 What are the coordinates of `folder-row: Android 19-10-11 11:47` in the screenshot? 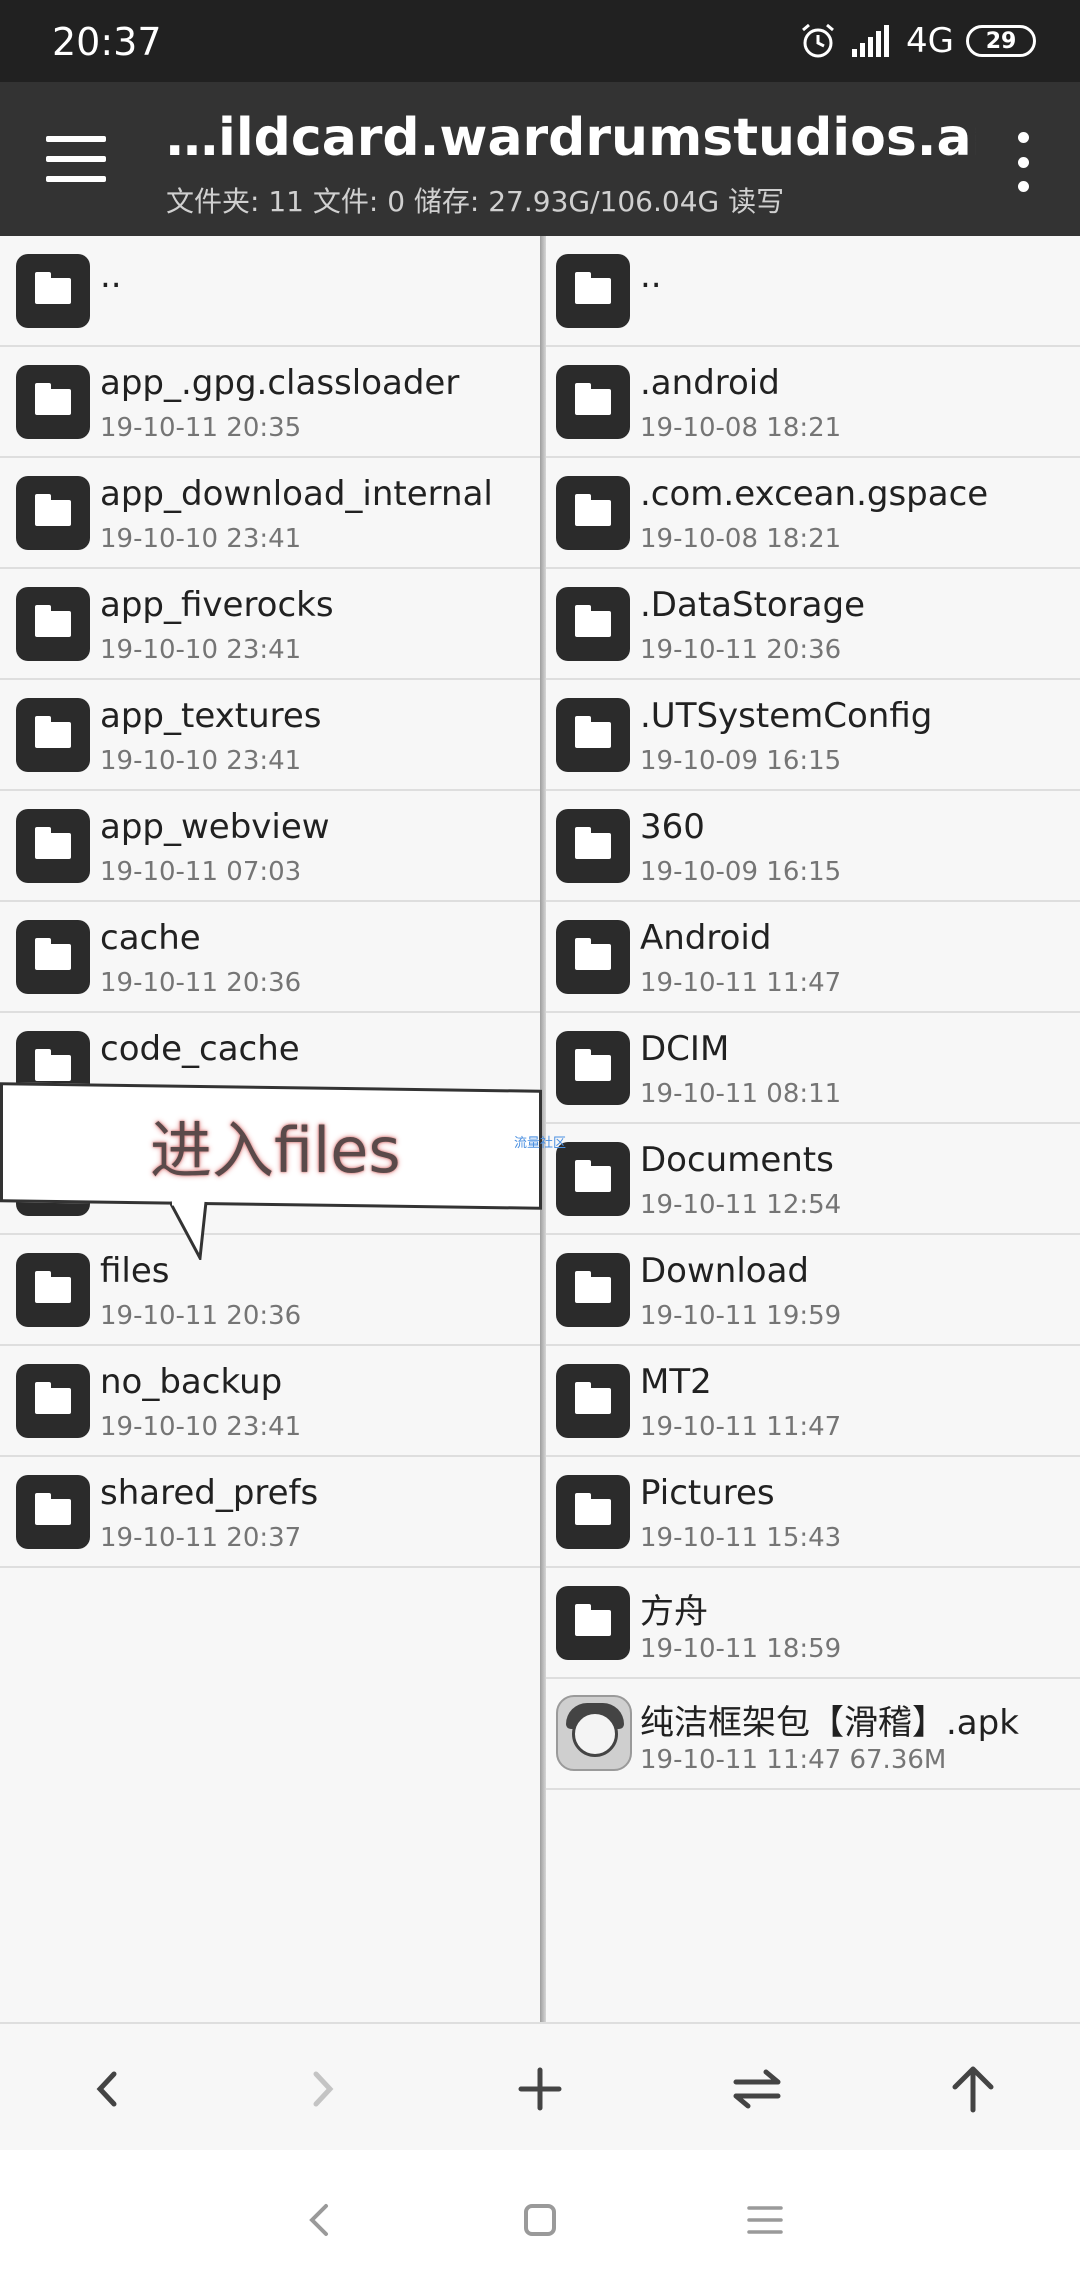 It's located at (813, 957).